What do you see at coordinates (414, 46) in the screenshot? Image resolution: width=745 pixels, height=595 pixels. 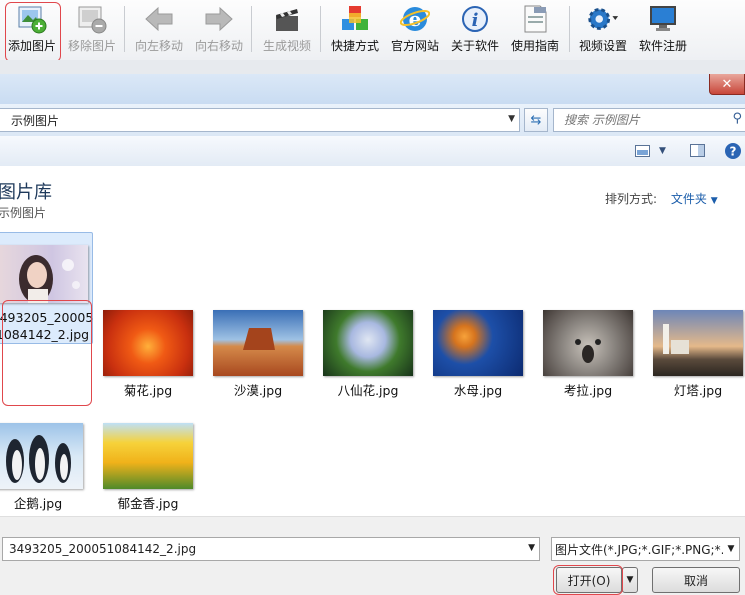 I see `official-site-label: 官方网站` at bounding box center [414, 46].